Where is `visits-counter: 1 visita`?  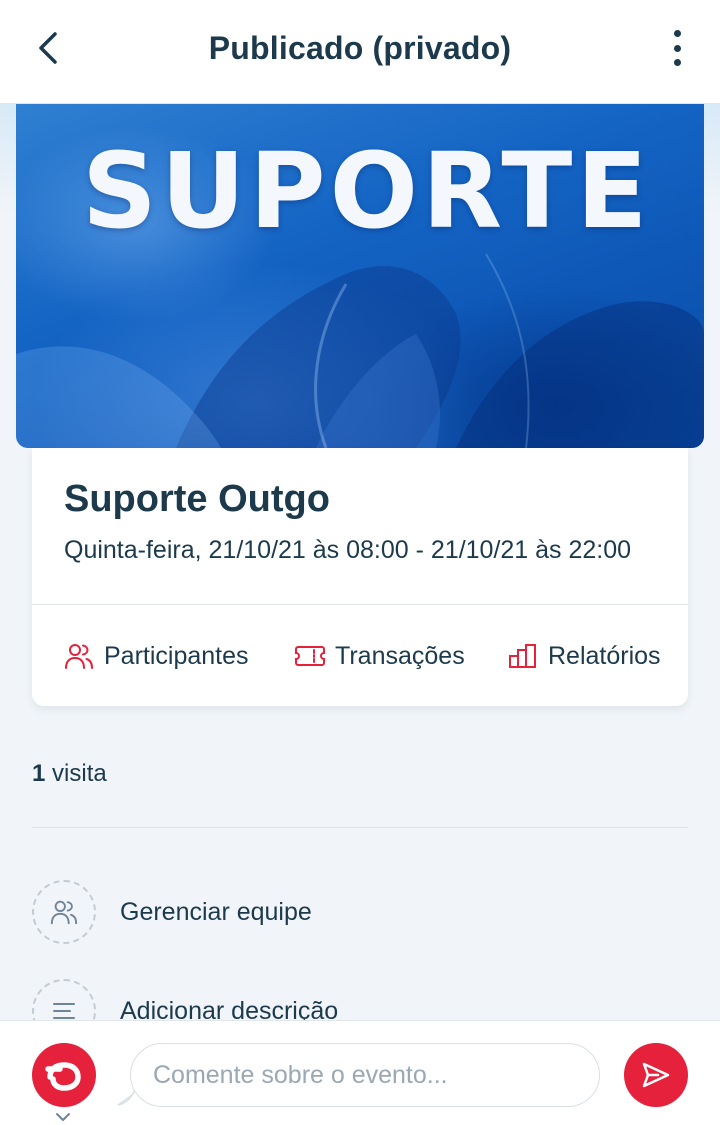 visits-counter: 1 visita is located at coordinates (69, 774).